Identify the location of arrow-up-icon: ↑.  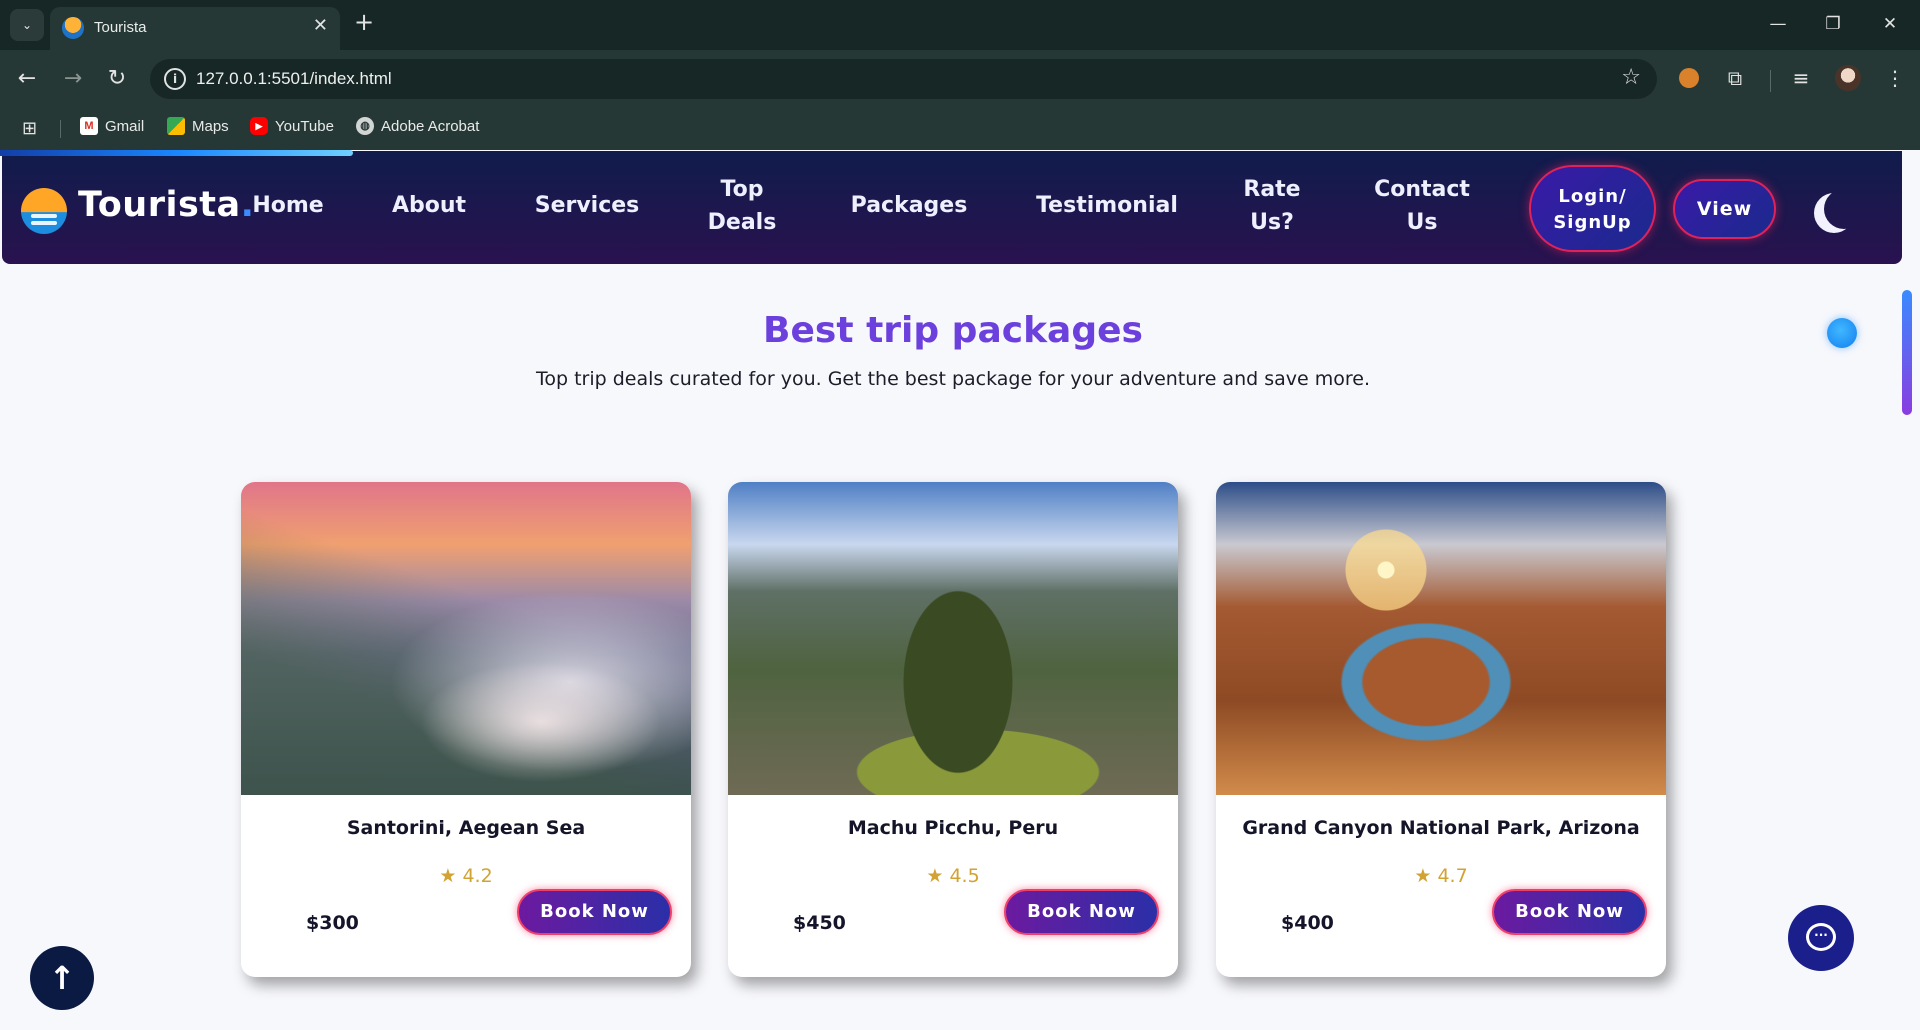
(62, 978).